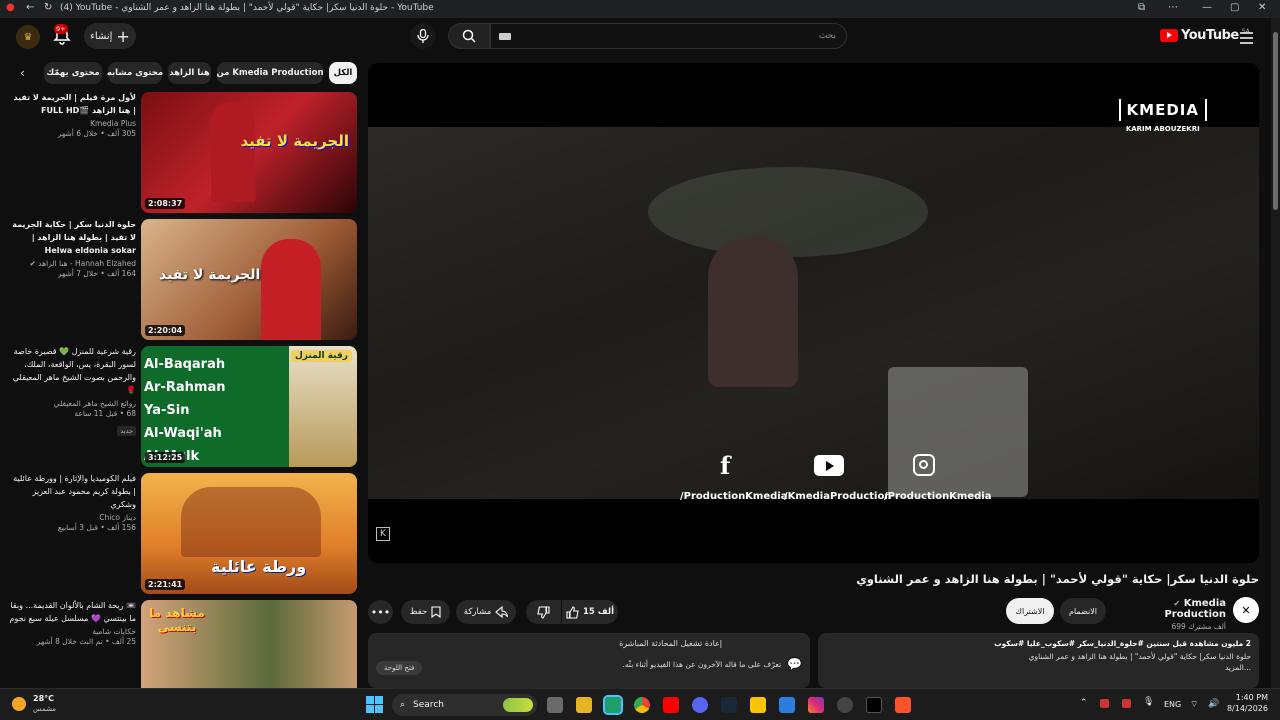 The width and height of the screenshot is (1280, 720). What do you see at coordinates (555, 705) in the screenshot?
I see `task-view-icon` at bounding box center [555, 705].